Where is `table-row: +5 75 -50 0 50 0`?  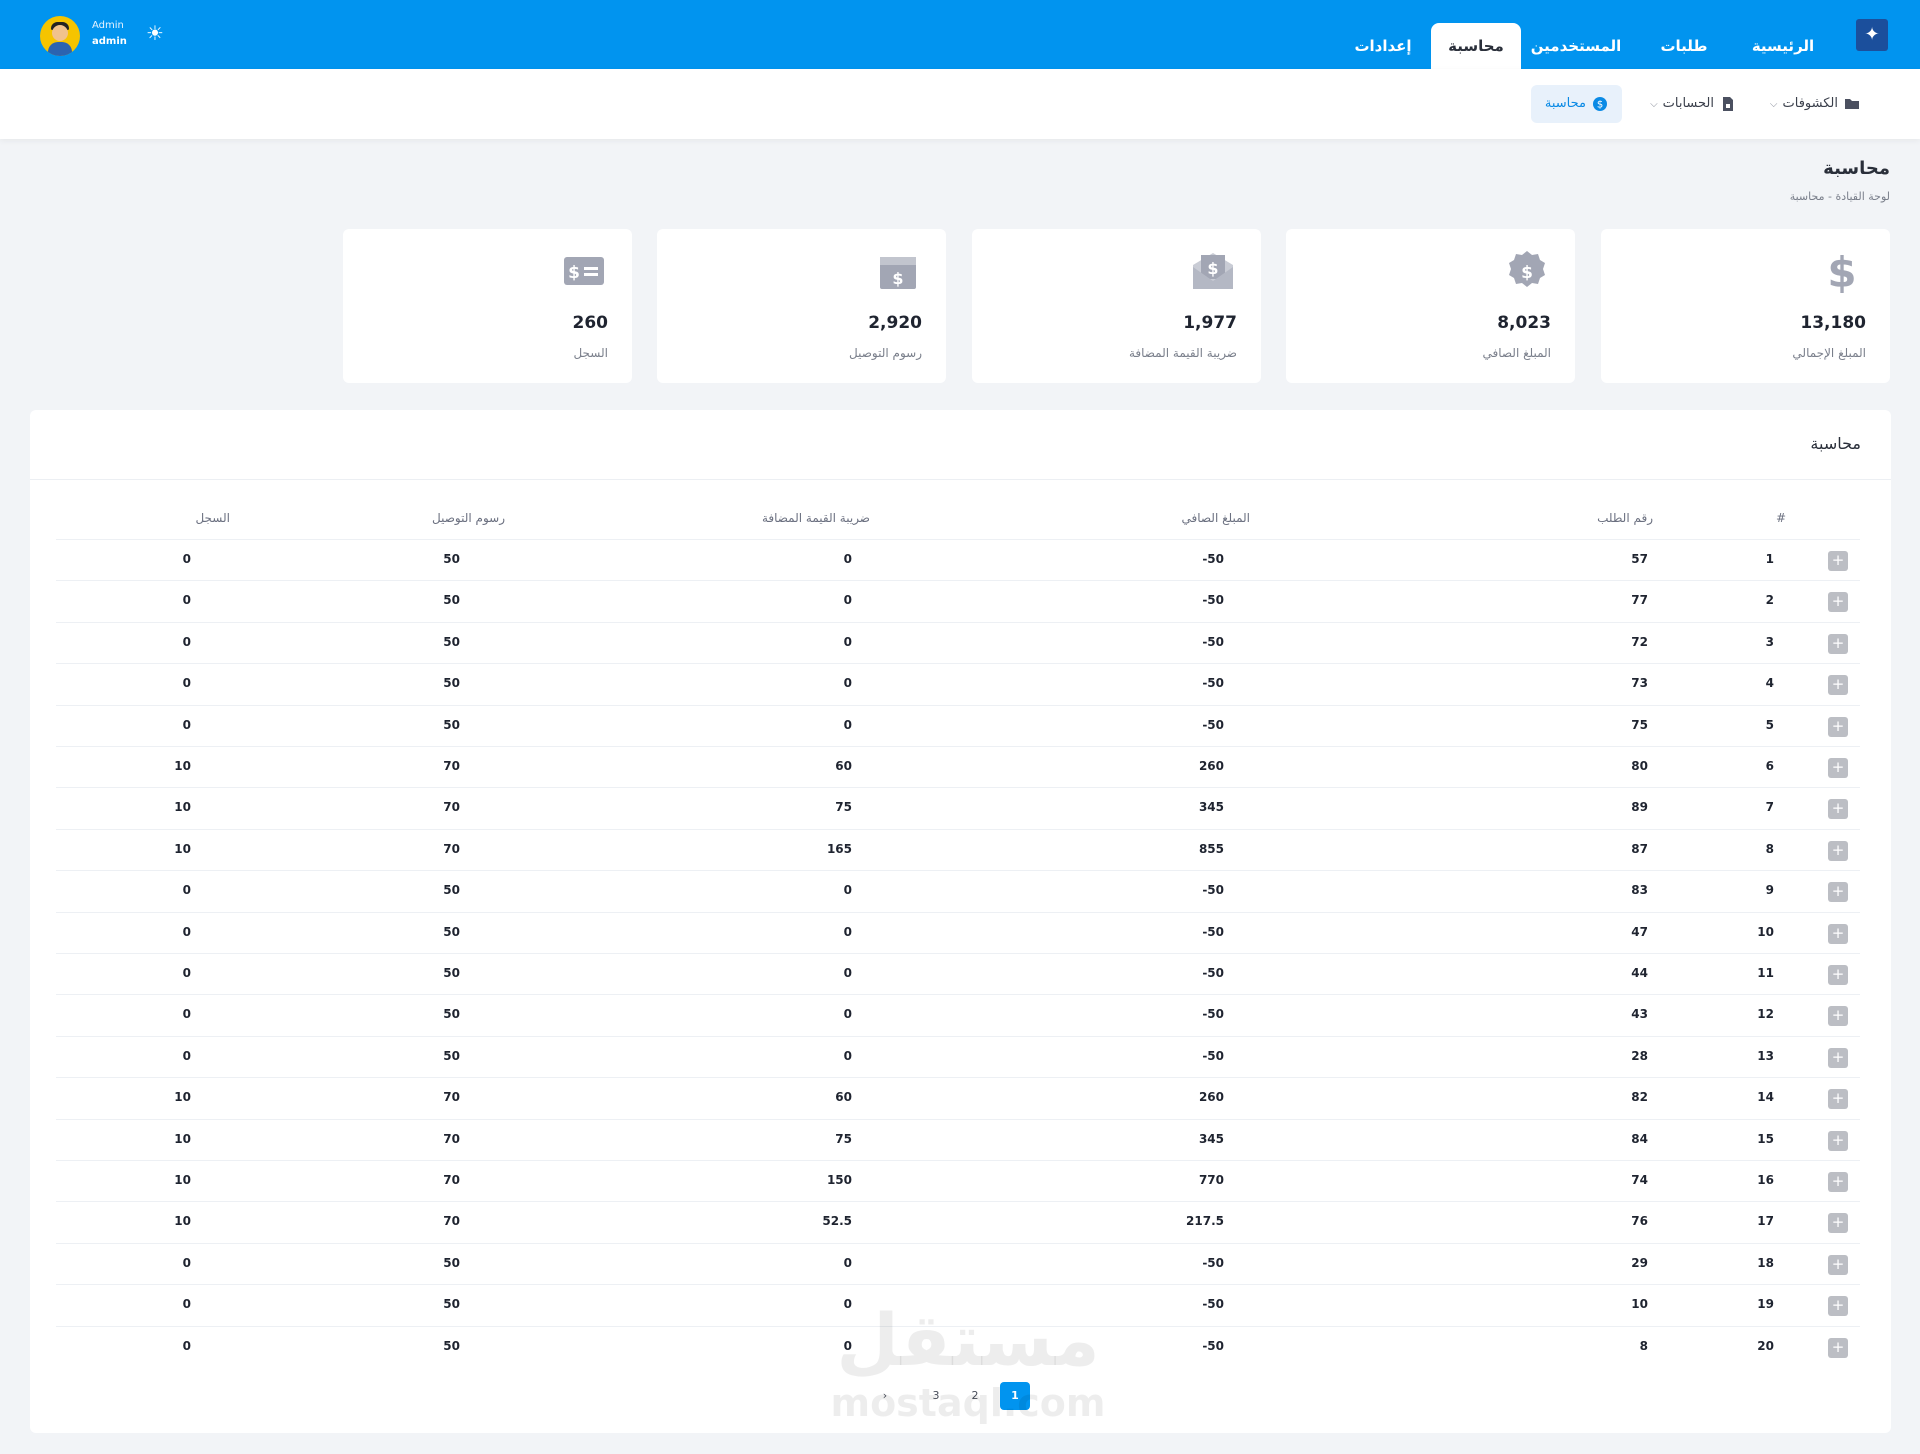
table-row: +5 75 -50 0 50 0 is located at coordinates (958, 725).